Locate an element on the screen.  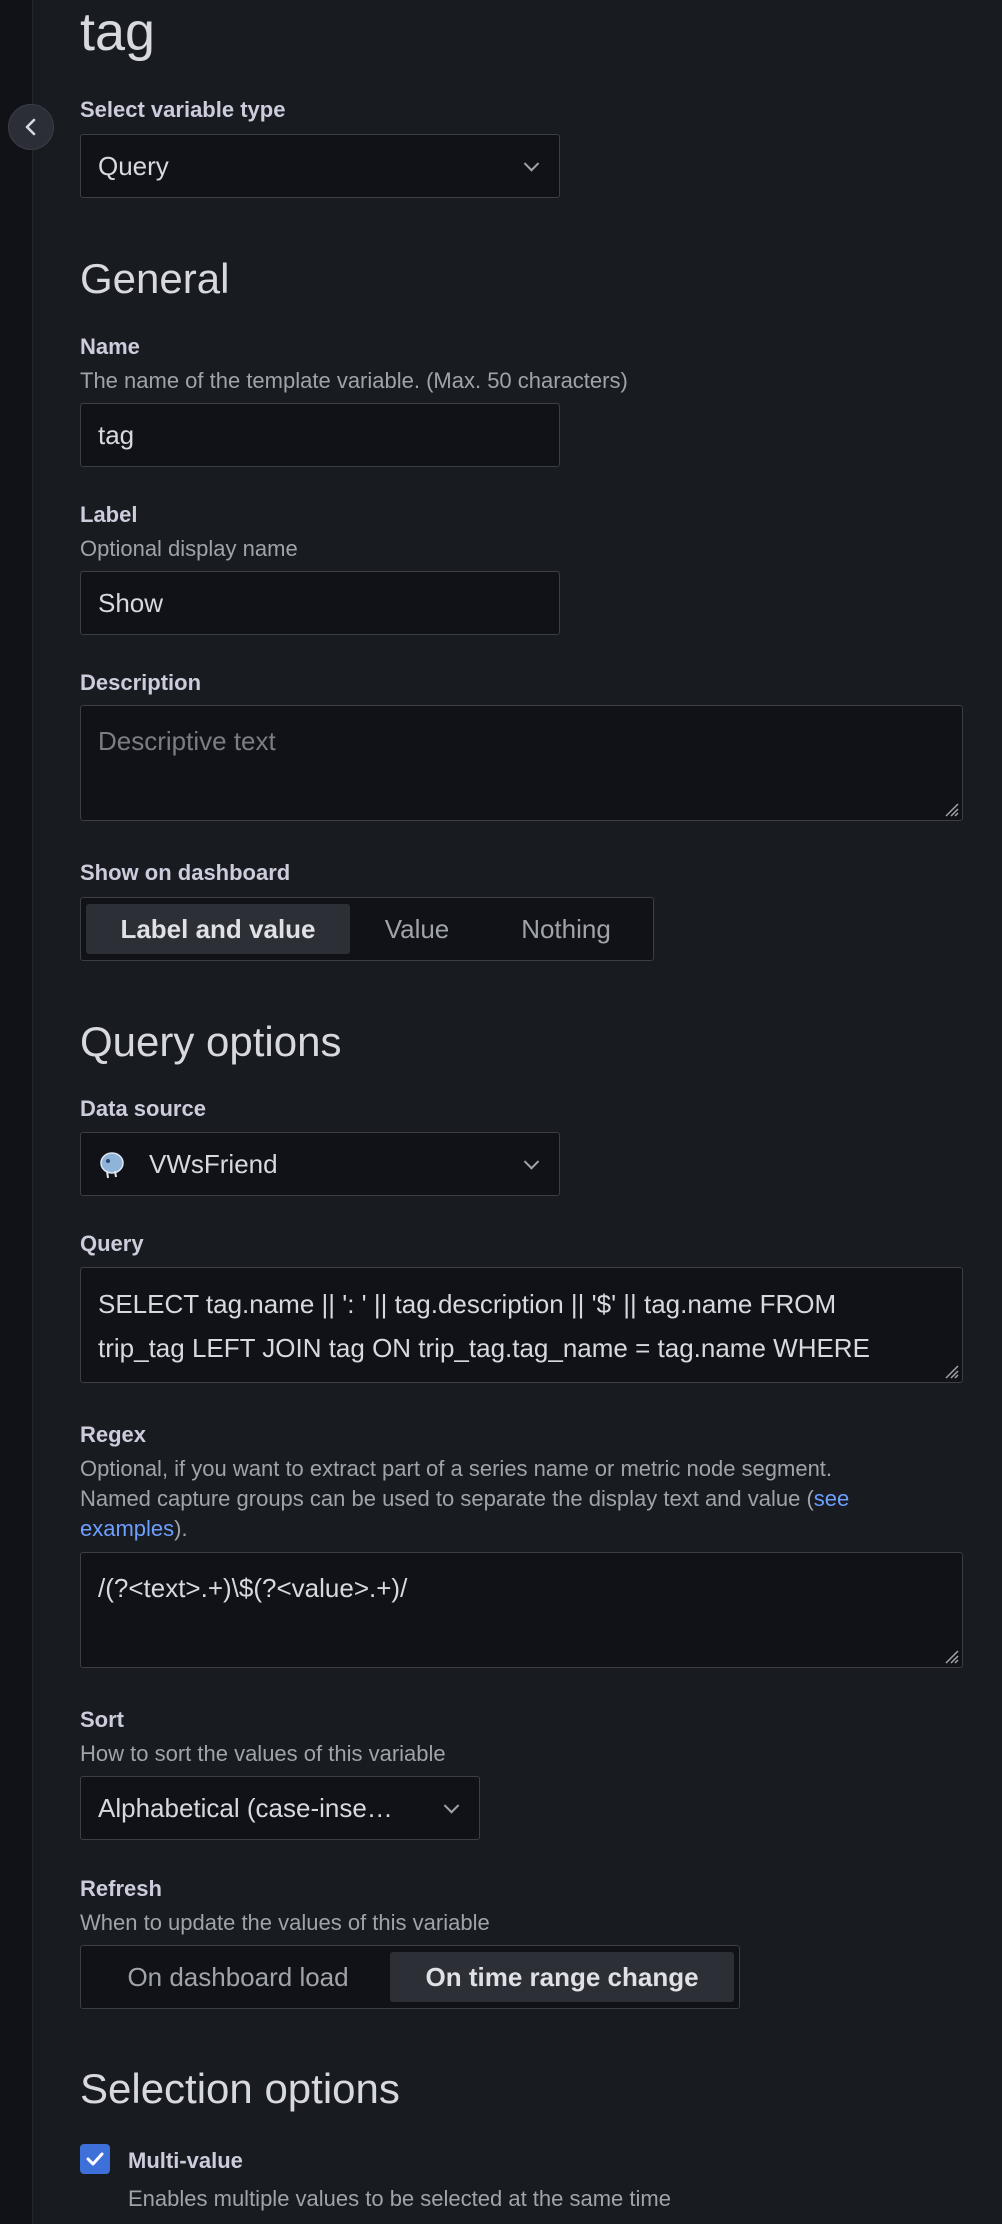
label-label: Label is located at coordinates (109, 514).